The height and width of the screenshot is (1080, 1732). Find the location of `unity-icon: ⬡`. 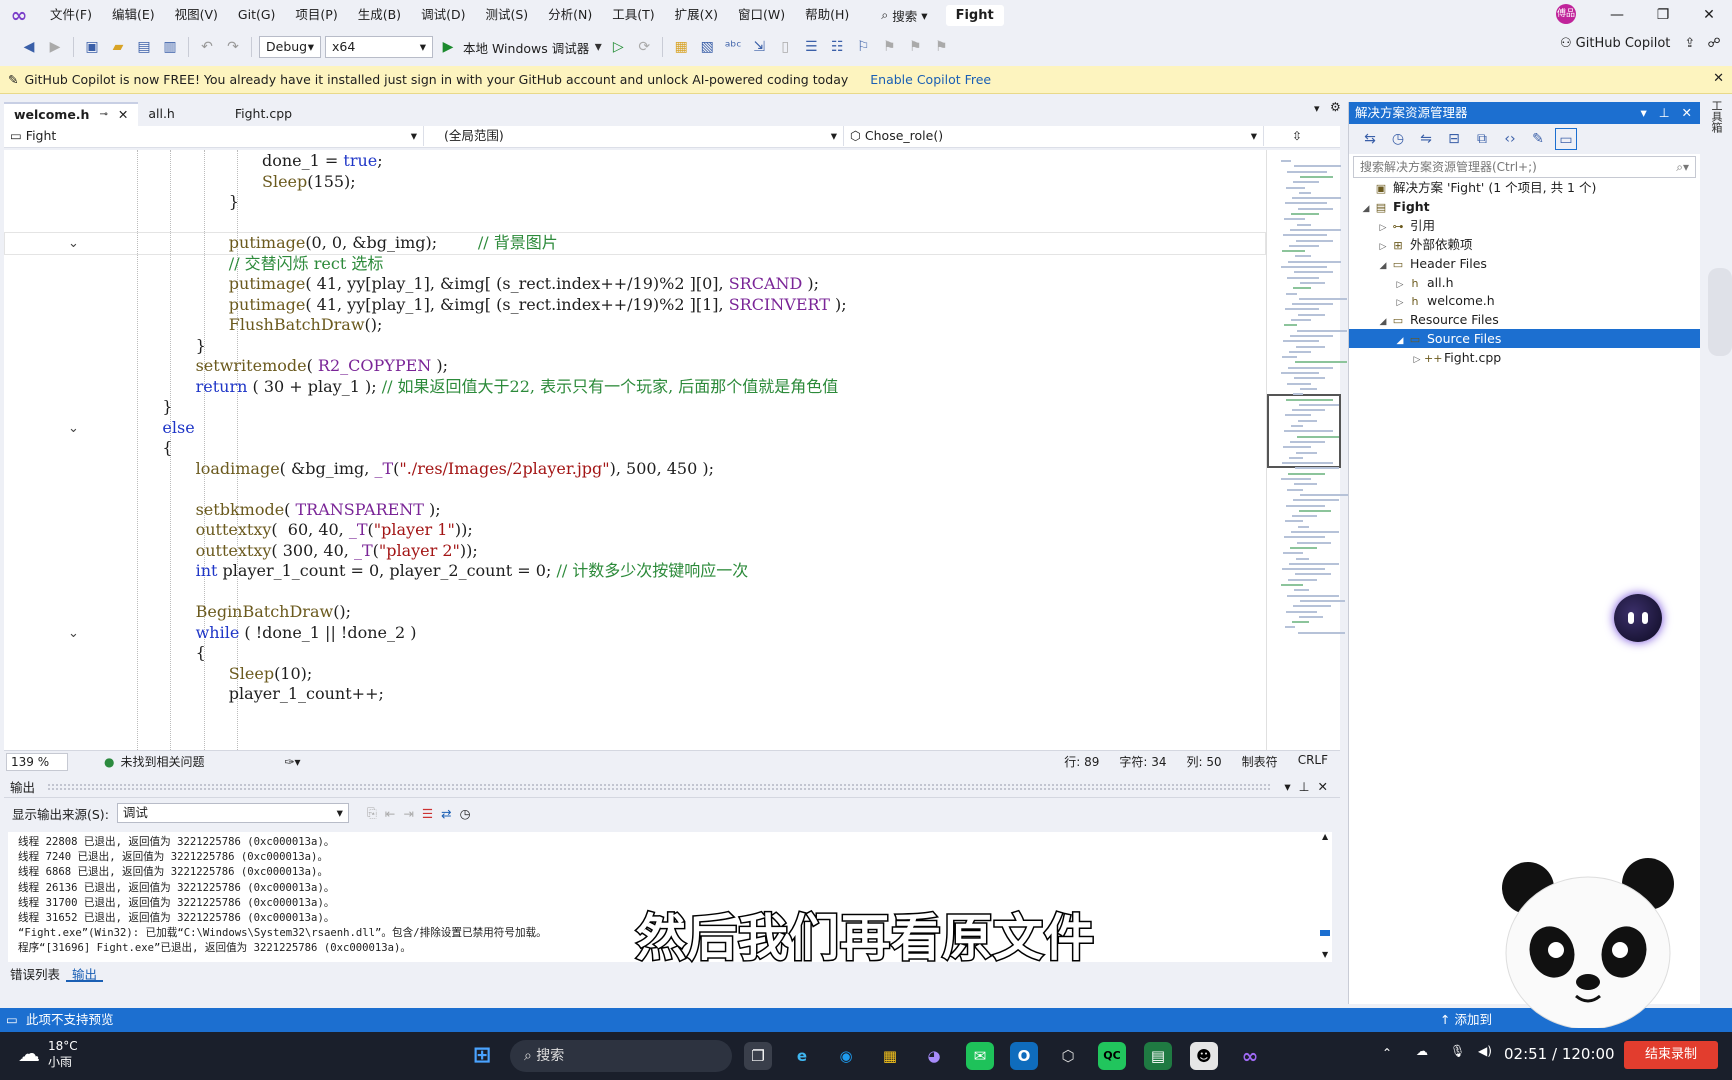

unity-icon: ⬡ is located at coordinates (1068, 1056).